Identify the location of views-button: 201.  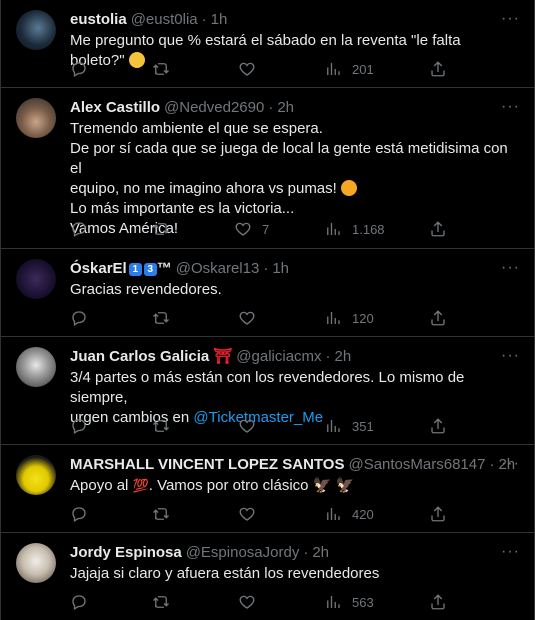
(349, 69).